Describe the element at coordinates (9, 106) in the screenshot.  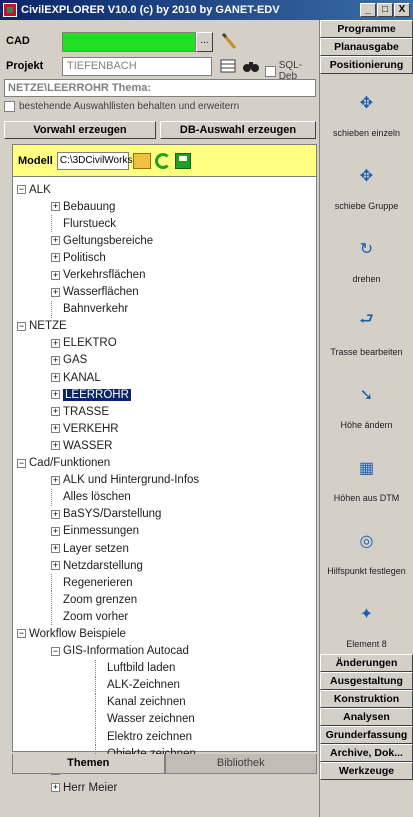
I see `keep-lists-box` at that location.